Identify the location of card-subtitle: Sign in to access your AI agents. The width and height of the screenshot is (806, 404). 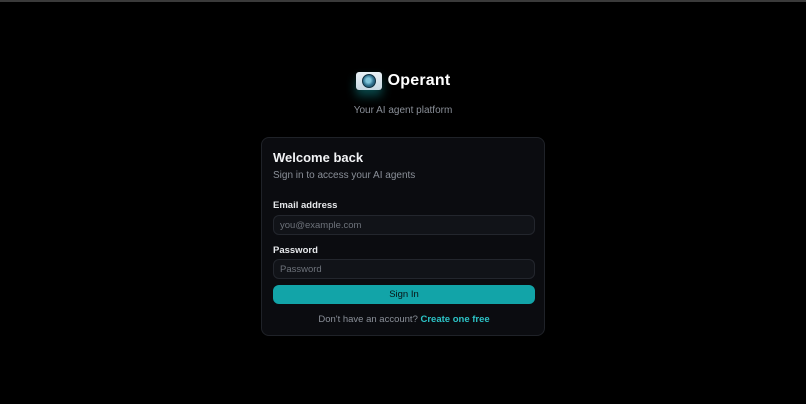
(344, 175).